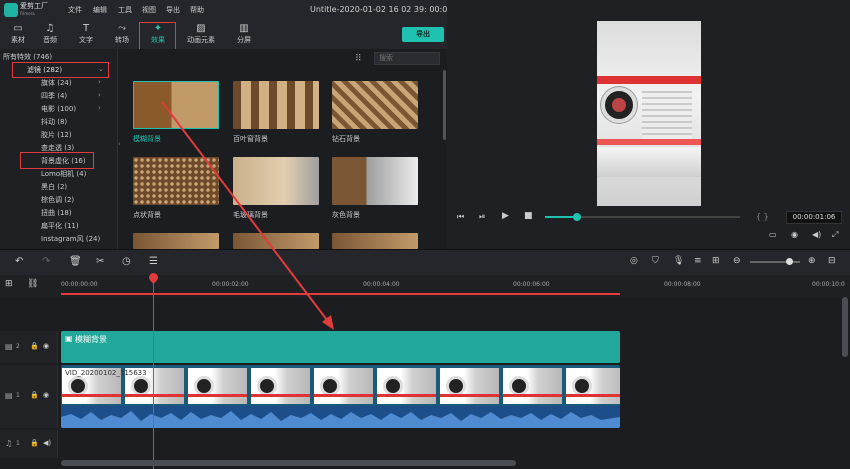 Image resolution: width=850 pixels, height=469 pixels. Describe the element at coordinates (63, 174) in the screenshot. I see `sidebar-category-item: Lomo相机 (4)` at that location.